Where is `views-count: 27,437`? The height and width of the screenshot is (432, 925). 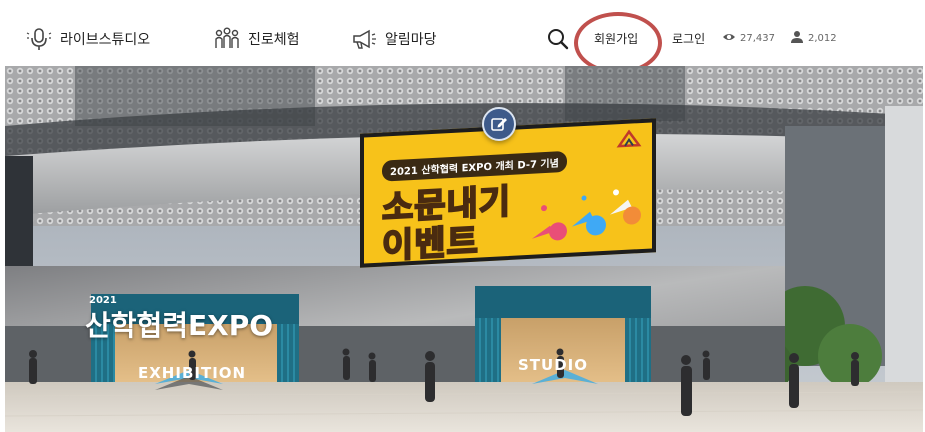 views-count: 27,437 is located at coordinates (757, 38).